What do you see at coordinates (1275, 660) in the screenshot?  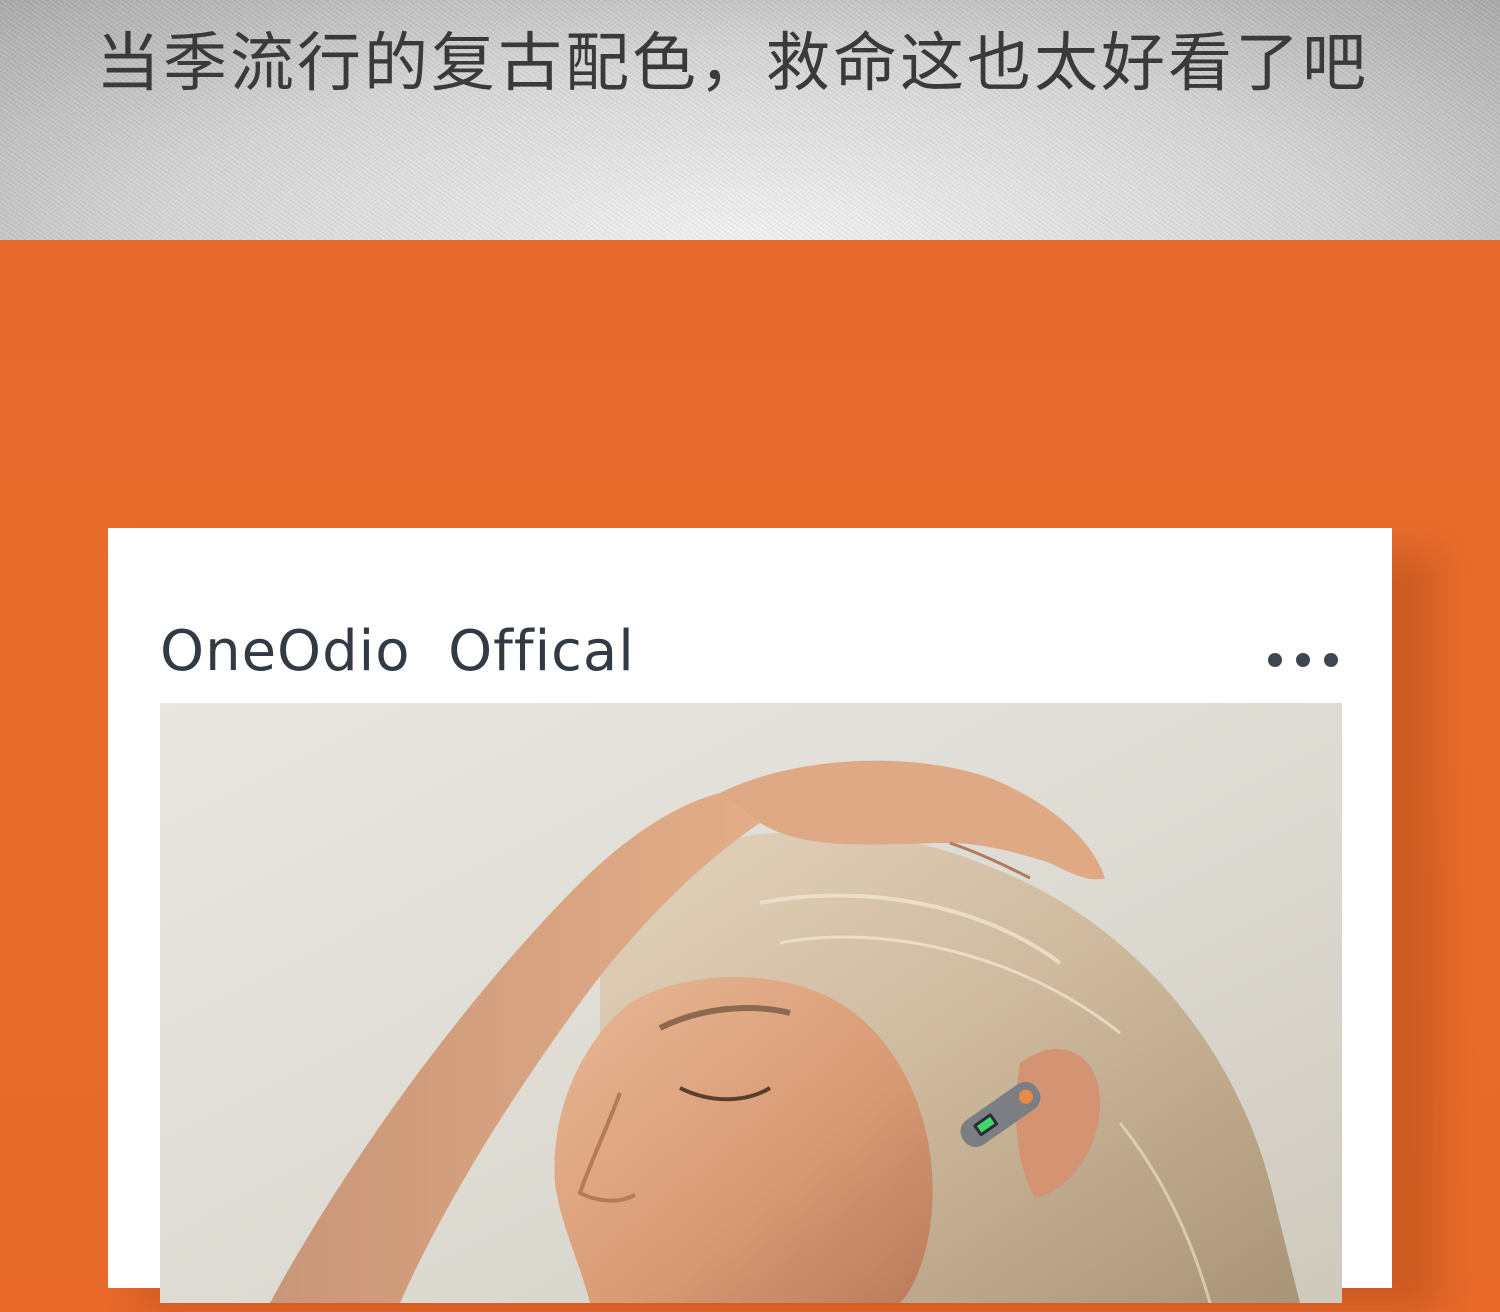 I see `more-dots-icon` at bounding box center [1275, 660].